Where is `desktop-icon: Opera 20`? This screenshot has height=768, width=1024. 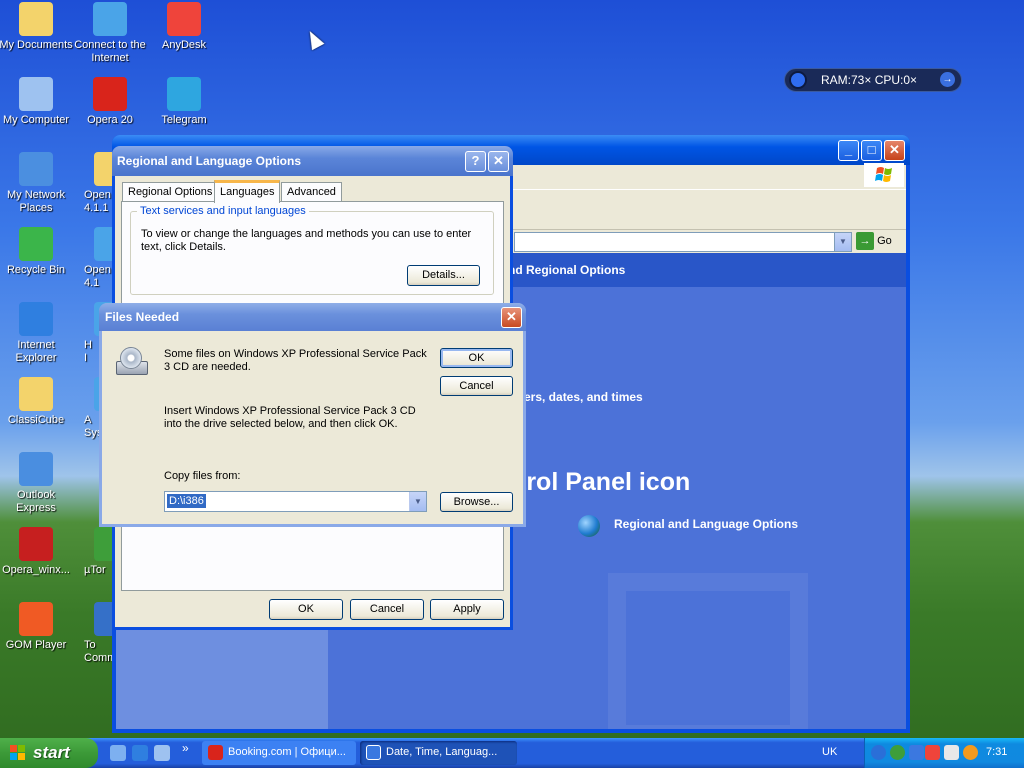 desktop-icon: Opera 20 is located at coordinates (110, 102).